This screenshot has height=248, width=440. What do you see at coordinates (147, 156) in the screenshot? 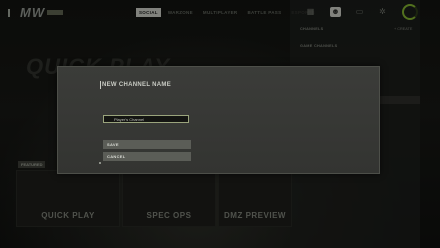
I see `cancel-button: CANCEL` at bounding box center [147, 156].